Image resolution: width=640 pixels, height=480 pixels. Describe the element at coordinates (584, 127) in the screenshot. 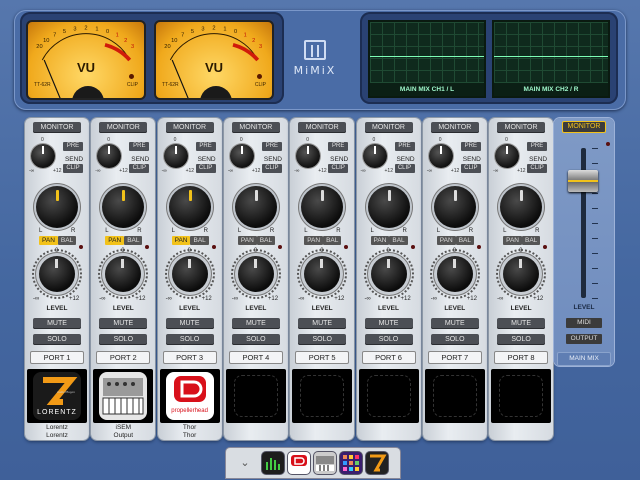

I see `master-monitor-button: MONITOR` at that location.